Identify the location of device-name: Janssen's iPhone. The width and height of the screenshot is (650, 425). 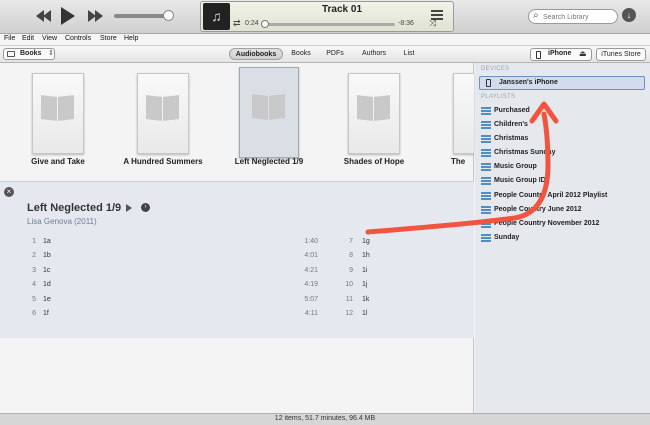
(528, 82).